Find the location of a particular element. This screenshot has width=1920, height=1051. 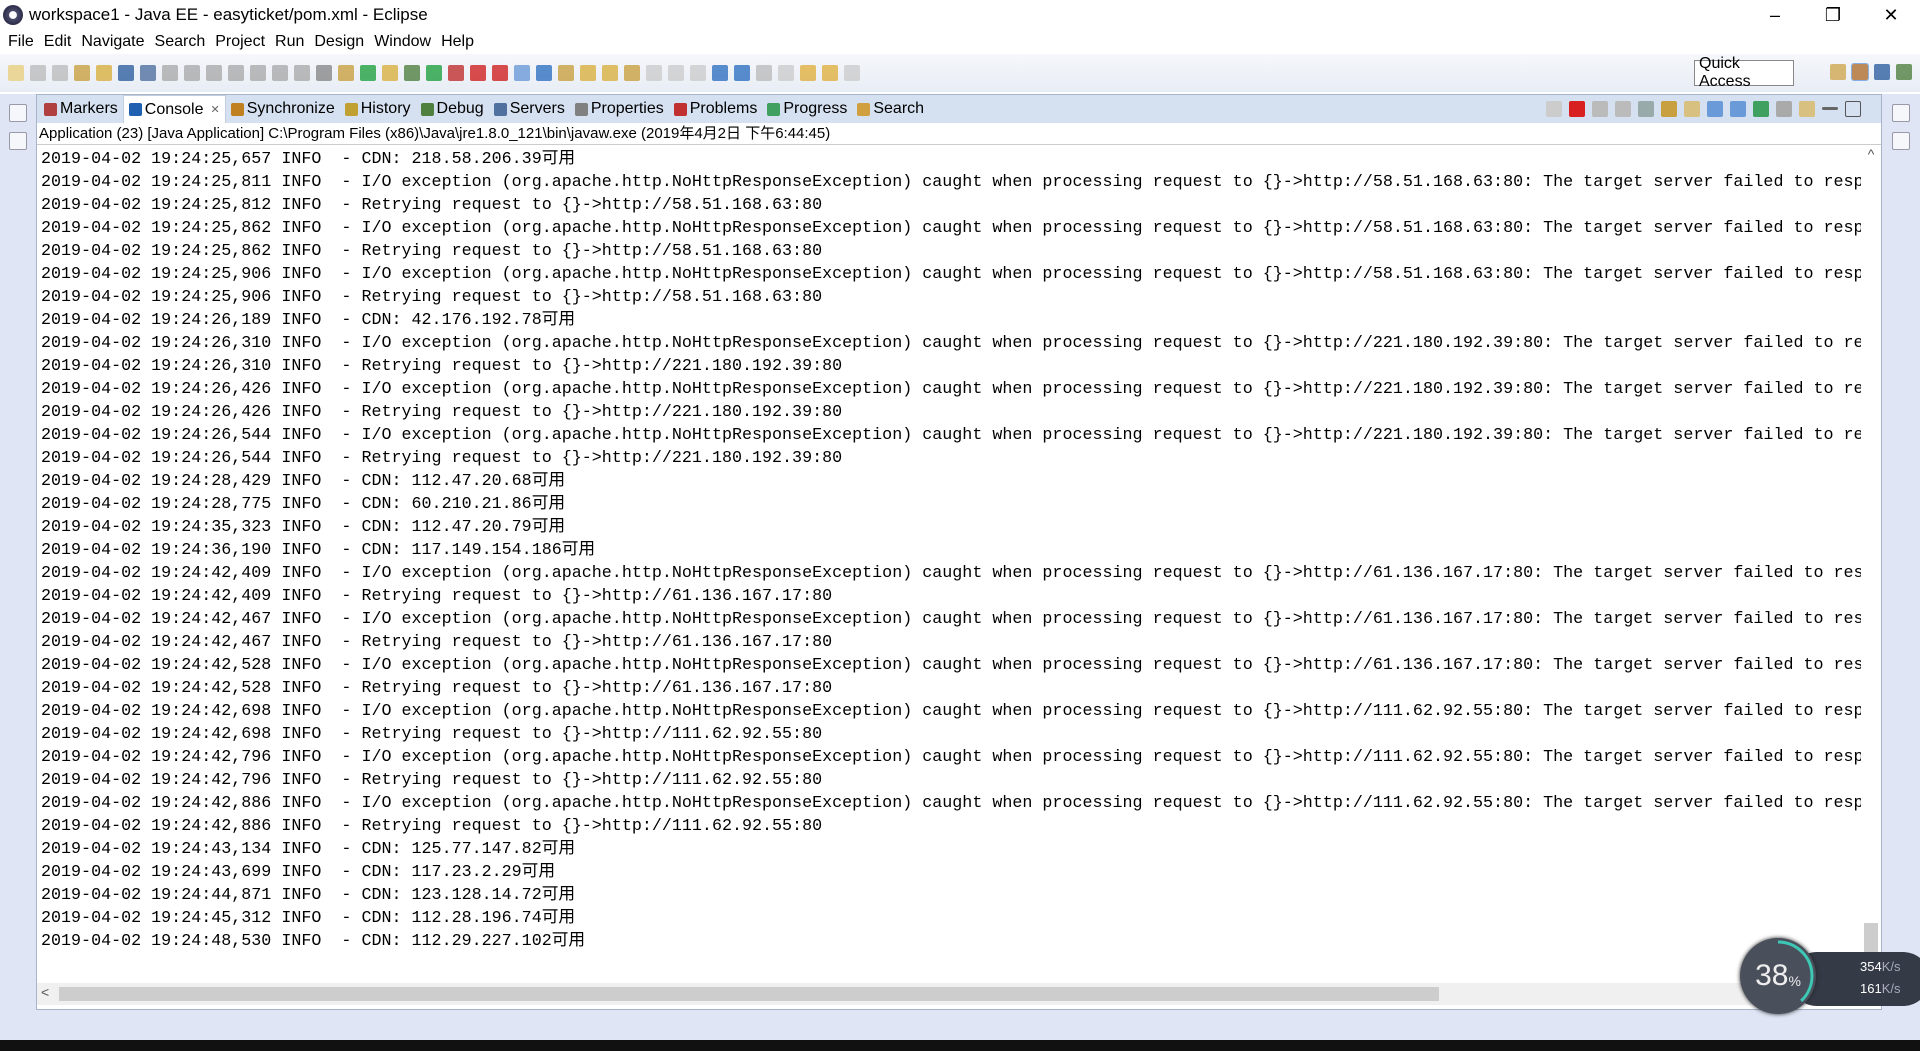

horizontal-scrollbar: < is located at coordinates (950, 994).